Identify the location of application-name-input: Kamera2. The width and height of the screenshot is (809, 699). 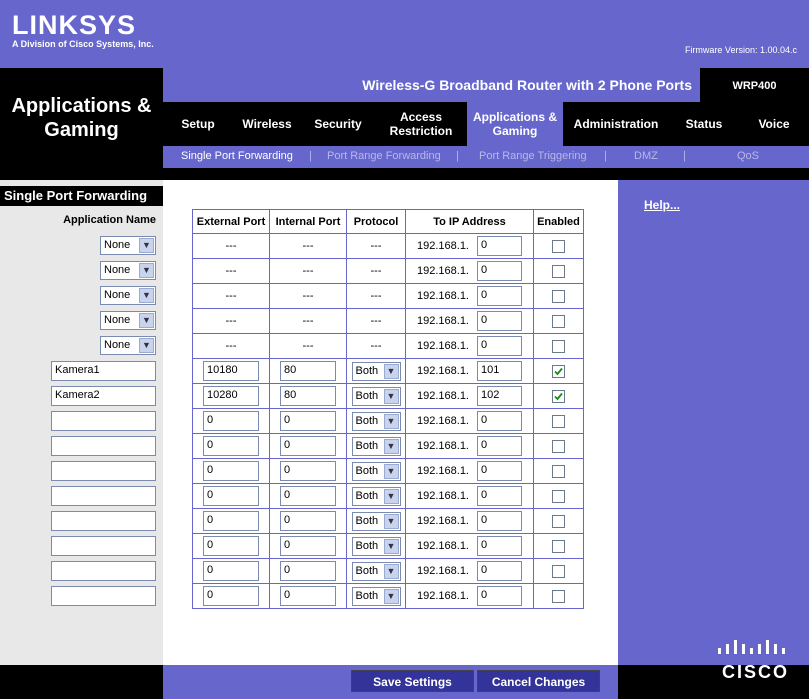
(103, 396).